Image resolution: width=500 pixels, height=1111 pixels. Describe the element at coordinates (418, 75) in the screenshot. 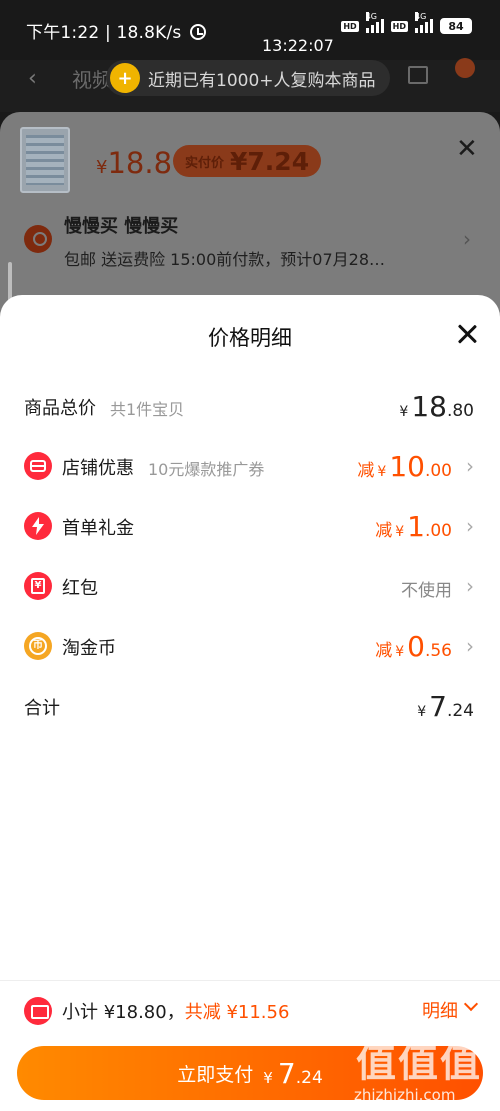

I see `cart-icon` at that location.